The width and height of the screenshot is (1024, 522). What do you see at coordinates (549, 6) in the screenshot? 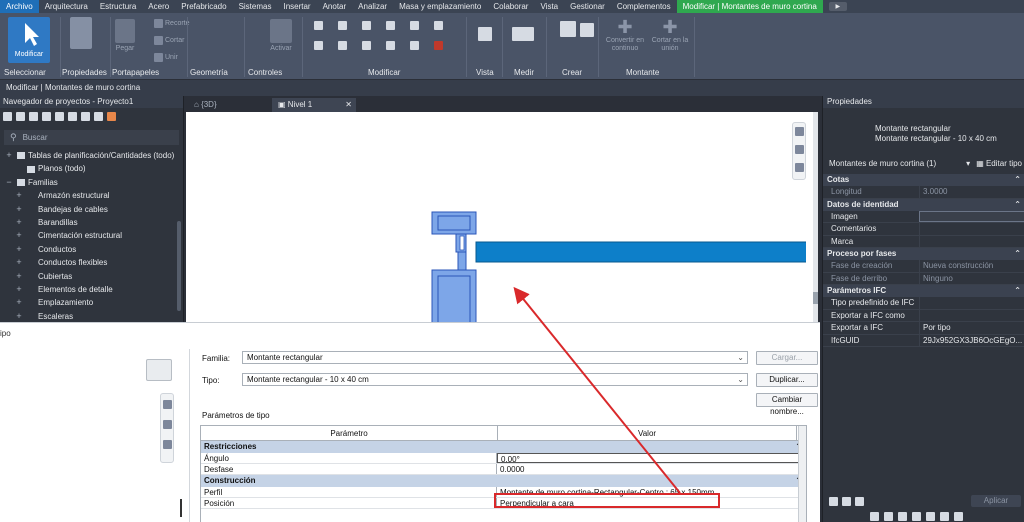
I see `menu-item-11: Vista` at bounding box center [549, 6].